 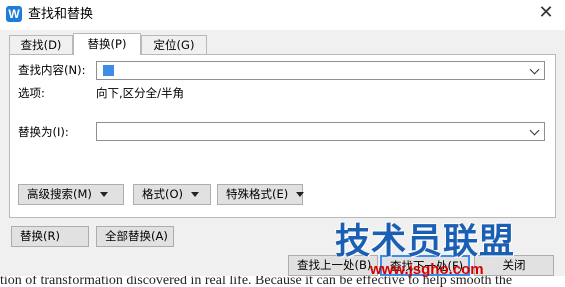 What do you see at coordinates (41, 44) in the screenshot?
I see `tab-find: 查找(D)` at bounding box center [41, 44].